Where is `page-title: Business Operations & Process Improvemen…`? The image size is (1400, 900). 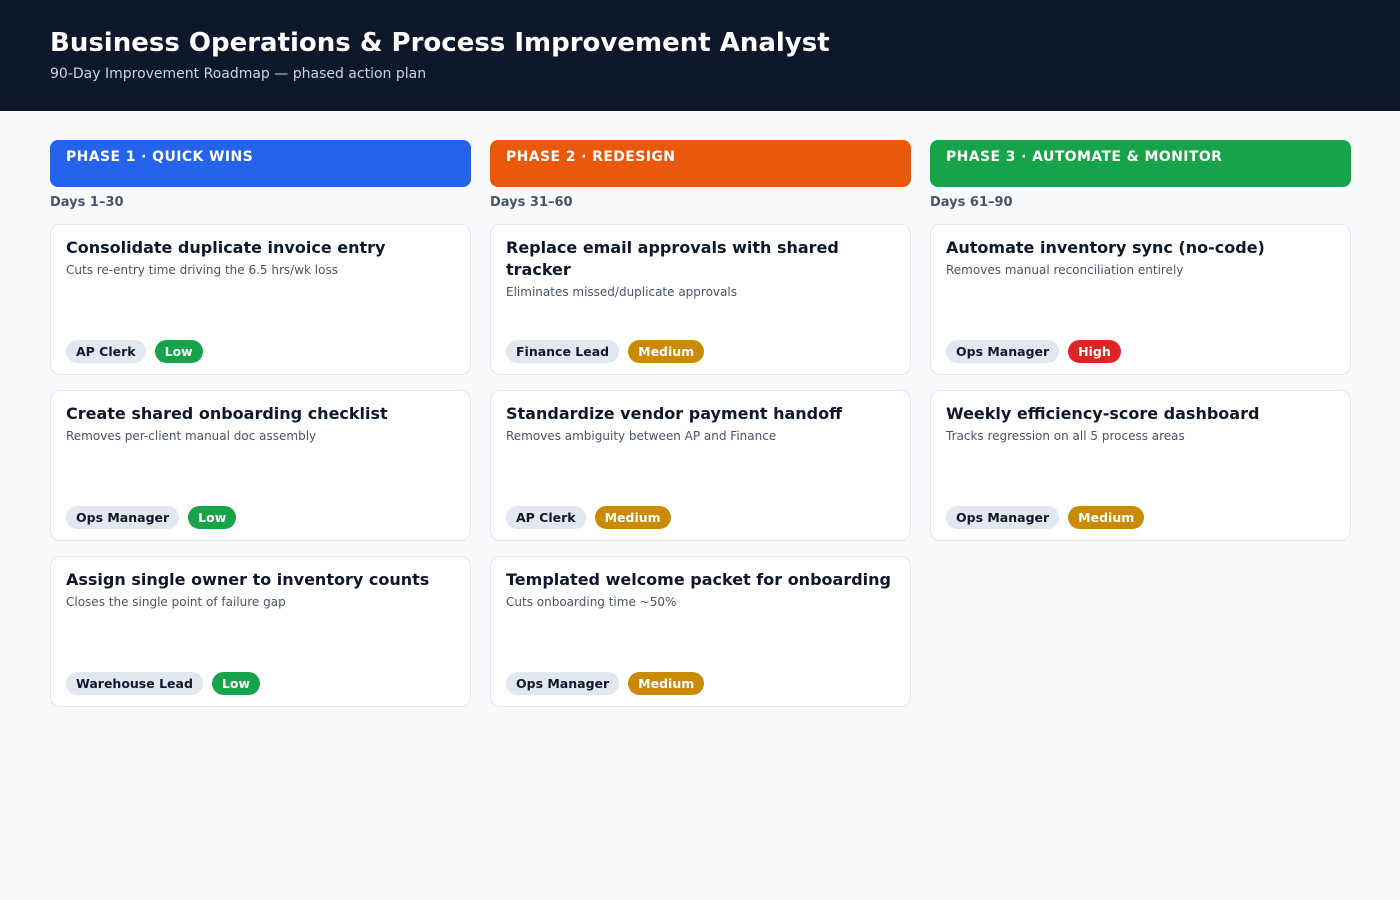 page-title: Business Operations & Process Improvemen… is located at coordinates (440, 43).